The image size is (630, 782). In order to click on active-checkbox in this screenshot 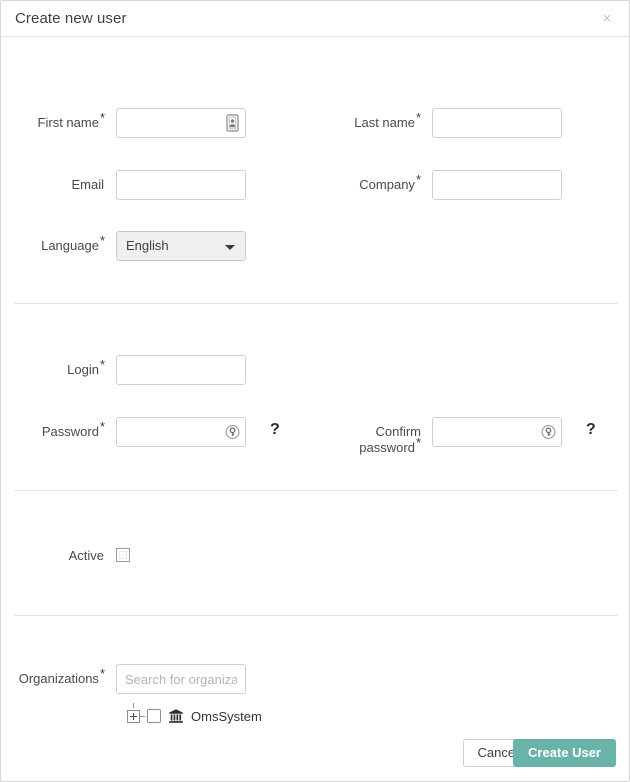, I will do `click(123, 555)`.